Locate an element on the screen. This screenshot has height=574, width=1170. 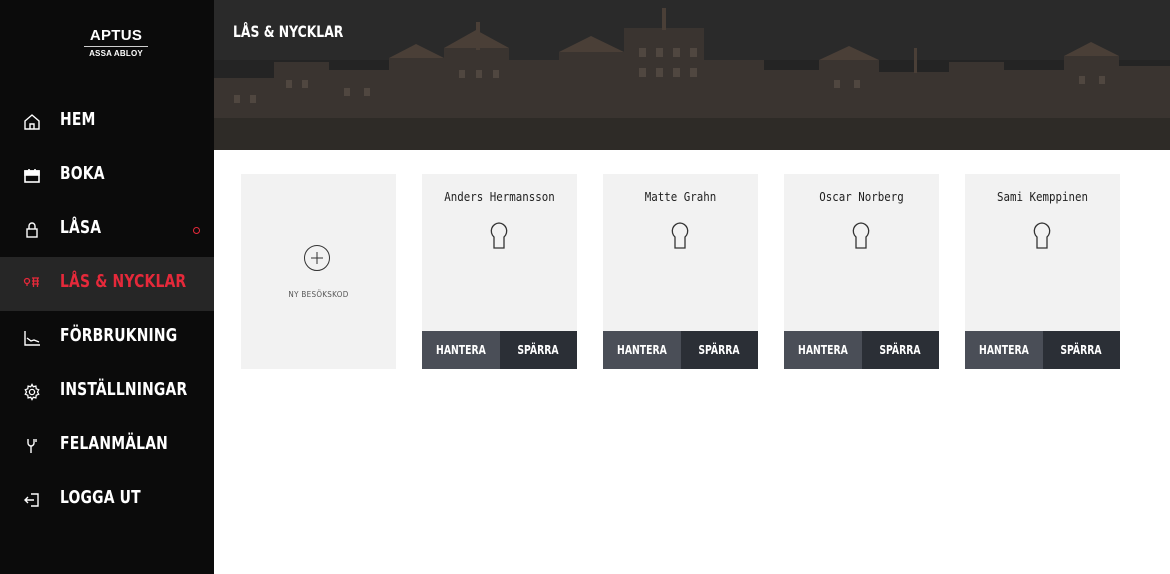
sidebar-item-label: LÅS & NYCKLAR is located at coordinates (123, 281).